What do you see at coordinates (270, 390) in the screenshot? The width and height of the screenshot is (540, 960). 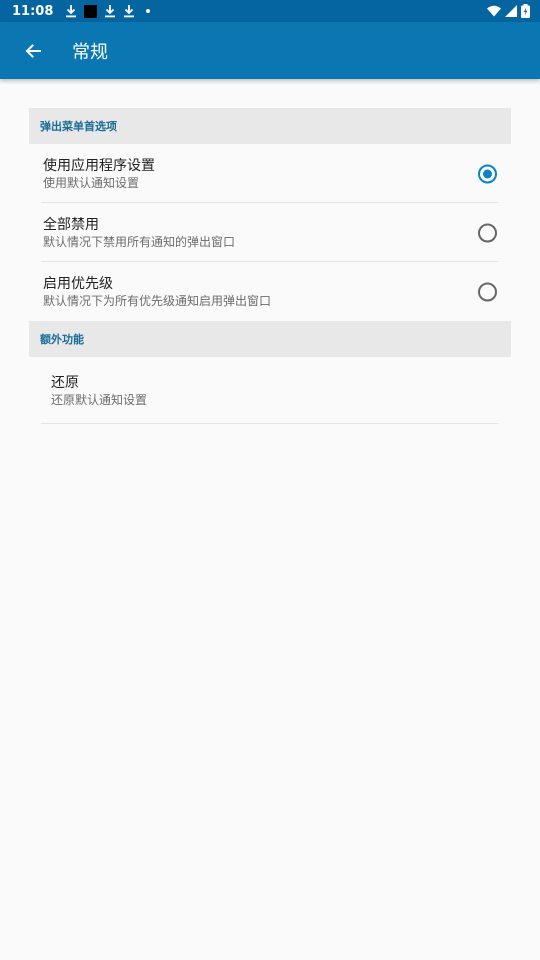 I see `restore-item: 还原 还原默认通知设置` at bounding box center [270, 390].